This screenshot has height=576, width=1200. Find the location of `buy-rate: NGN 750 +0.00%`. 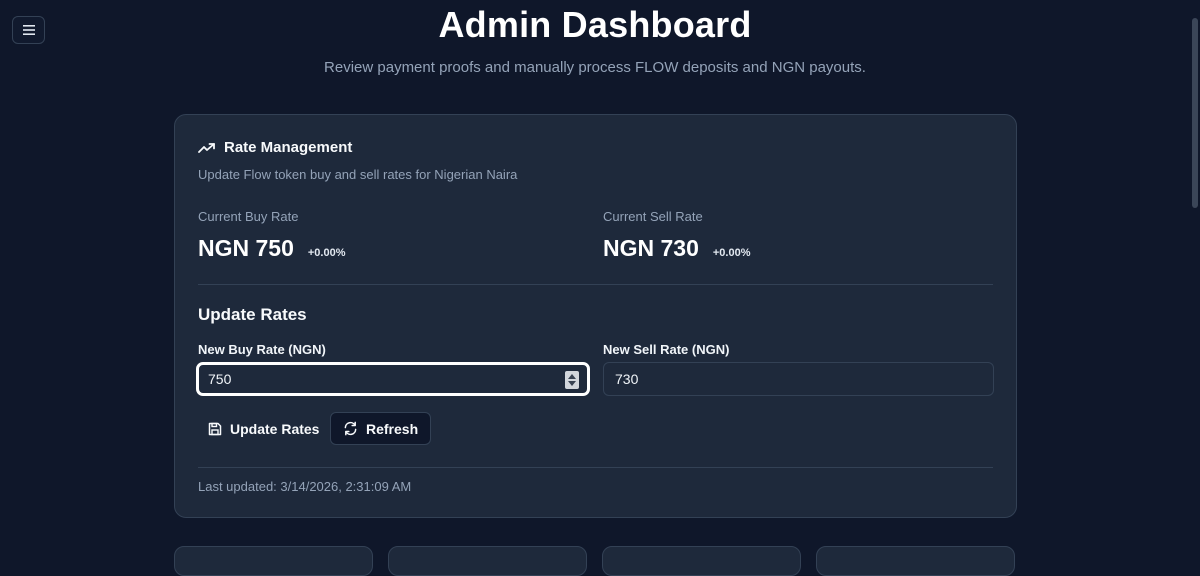

buy-rate: NGN 750 +0.00% is located at coordinates (272, 248).